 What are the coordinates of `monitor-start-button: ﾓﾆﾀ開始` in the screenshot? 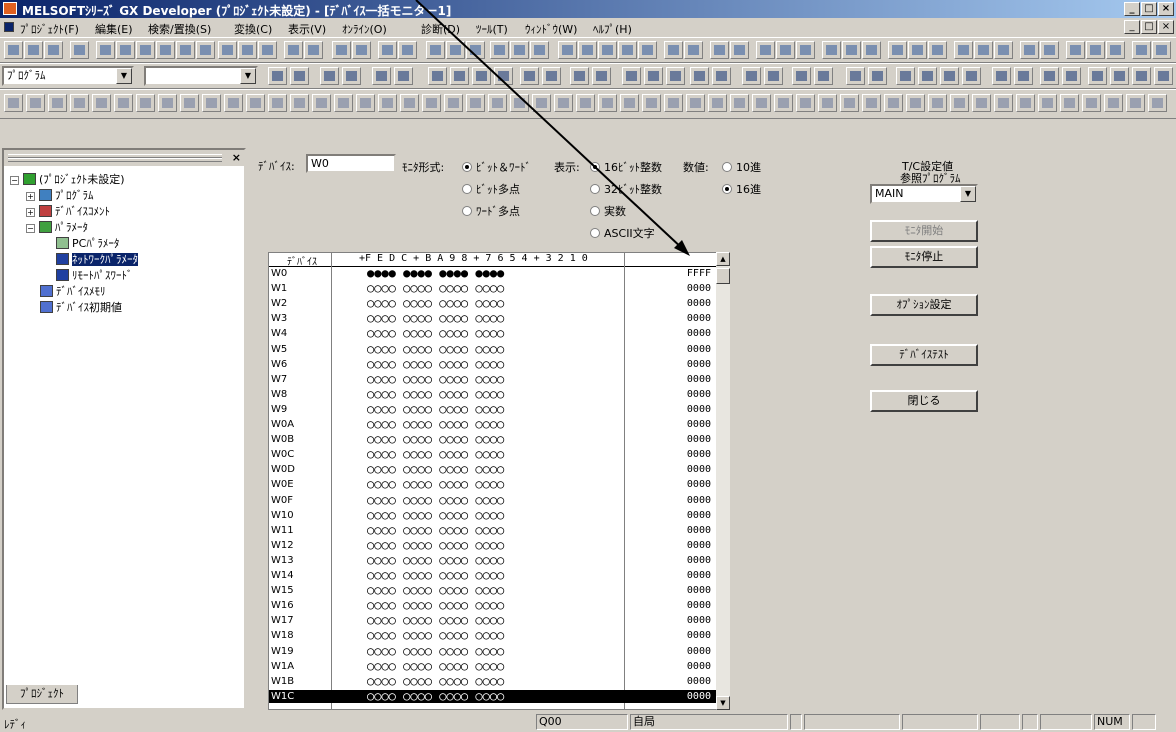 It's located at (924, 231).